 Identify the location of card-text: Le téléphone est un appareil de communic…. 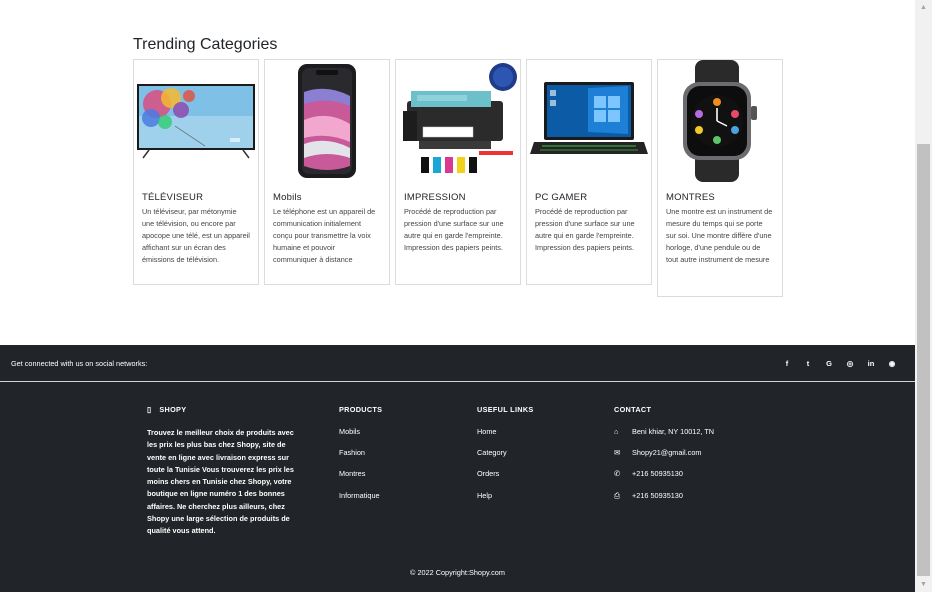
(324, 235).